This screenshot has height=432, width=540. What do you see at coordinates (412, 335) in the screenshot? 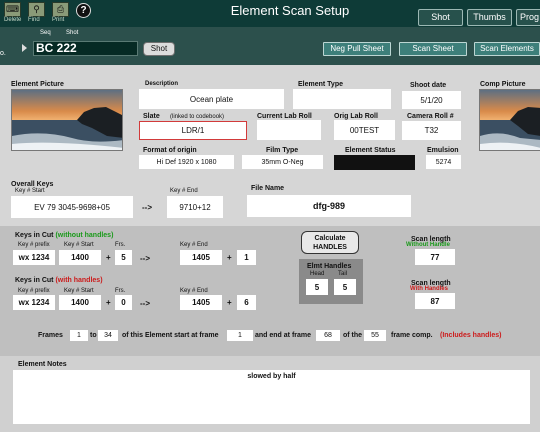
I see `frames-text-4: frame comp.` at bounding box center [412, 335].